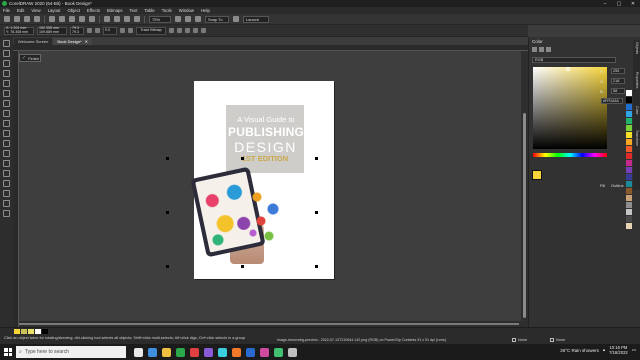  Describe the element at coordinates (167, 158) in the screenshot. I see `selection-handle-top-left` at that location.